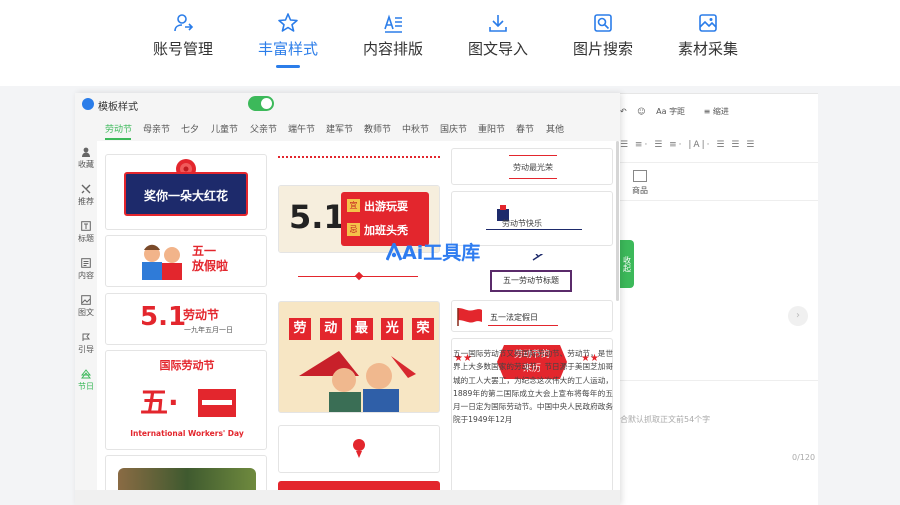 This screenshot has width=900, height=505. What do you see at coordinates (617, 221) in the screenshot?
I see `panel-scrollbar` at bounding box center [617, 221].